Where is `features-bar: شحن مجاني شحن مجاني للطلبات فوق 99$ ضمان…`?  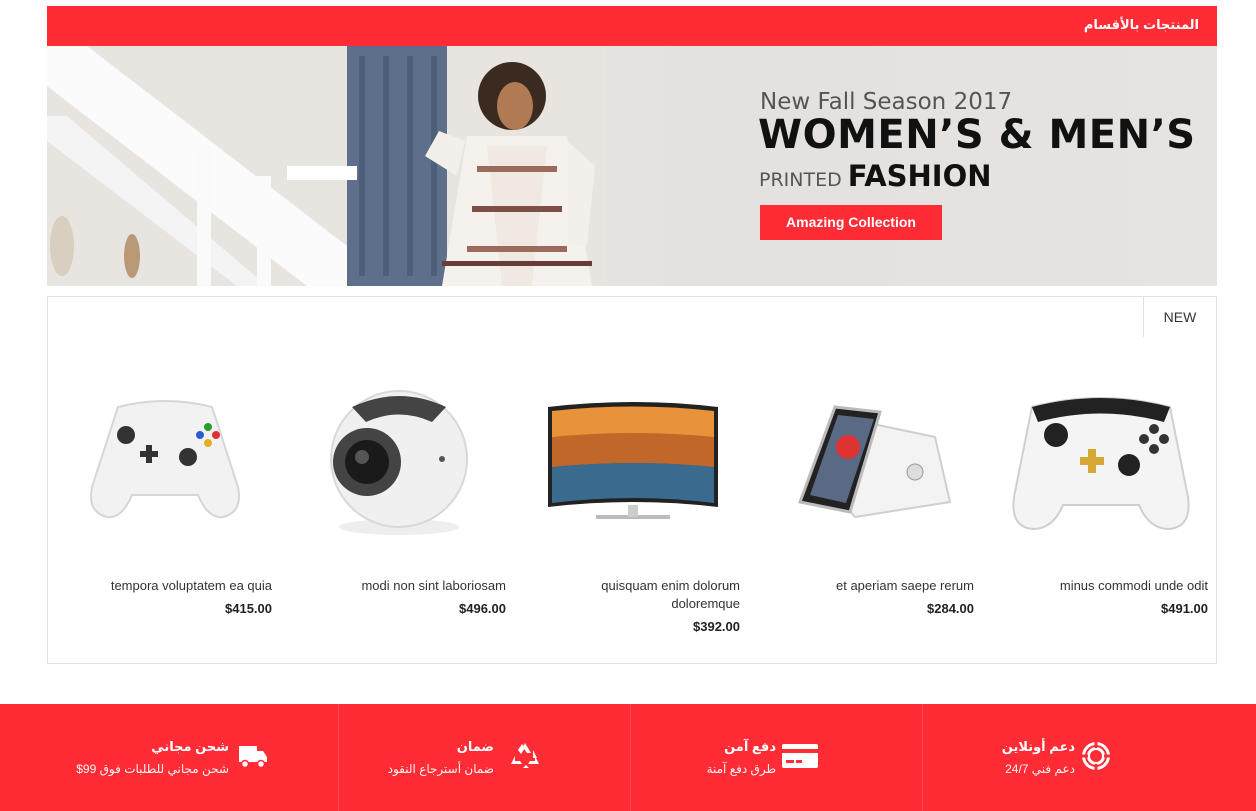 features-bar: شحن مجاني شحن مجاني للطلبات فوق 99$ ضمان… is located at coordinates (632, 757).